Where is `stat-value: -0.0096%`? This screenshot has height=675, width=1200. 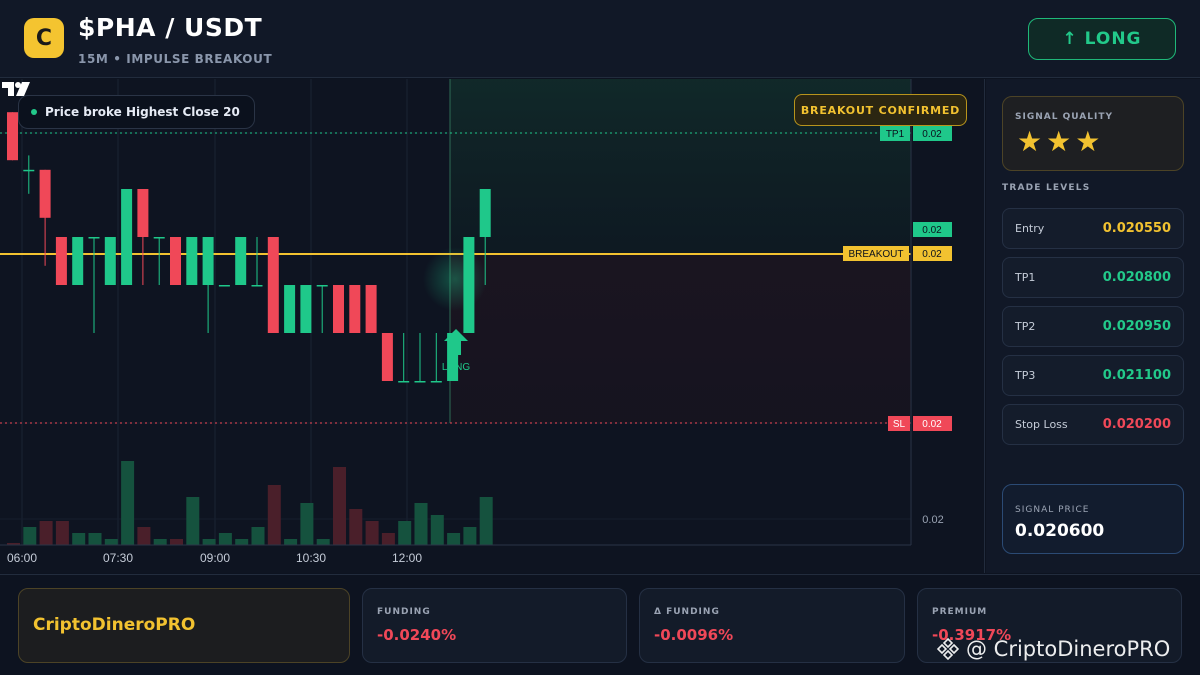
stat-value: -0.0096% is located at coordinates (694, 635).